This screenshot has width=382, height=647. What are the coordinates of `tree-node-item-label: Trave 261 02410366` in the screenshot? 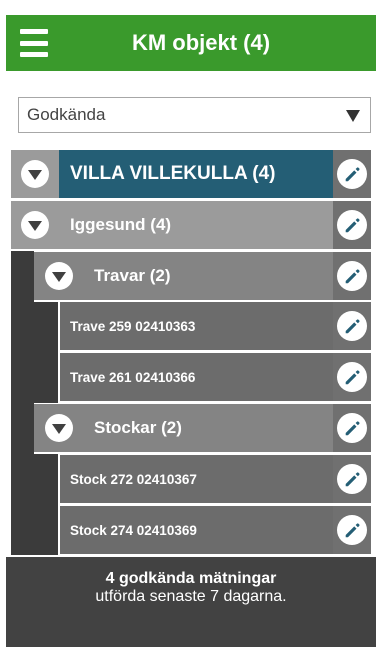 It's located at (133, 377).